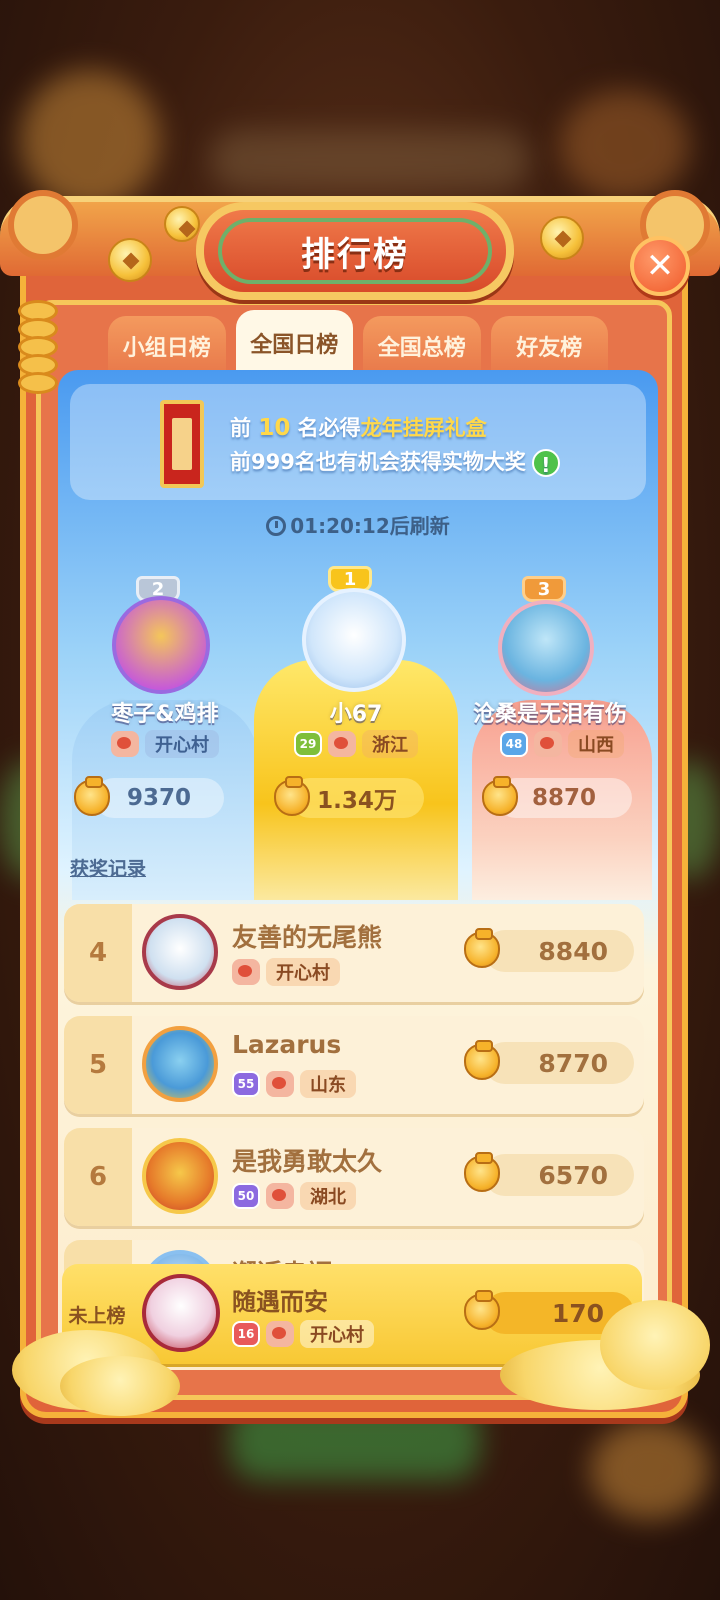  Describe the element at coordinates (246, 1334) in the screenshot. I see `level-badge: 16` at that location.